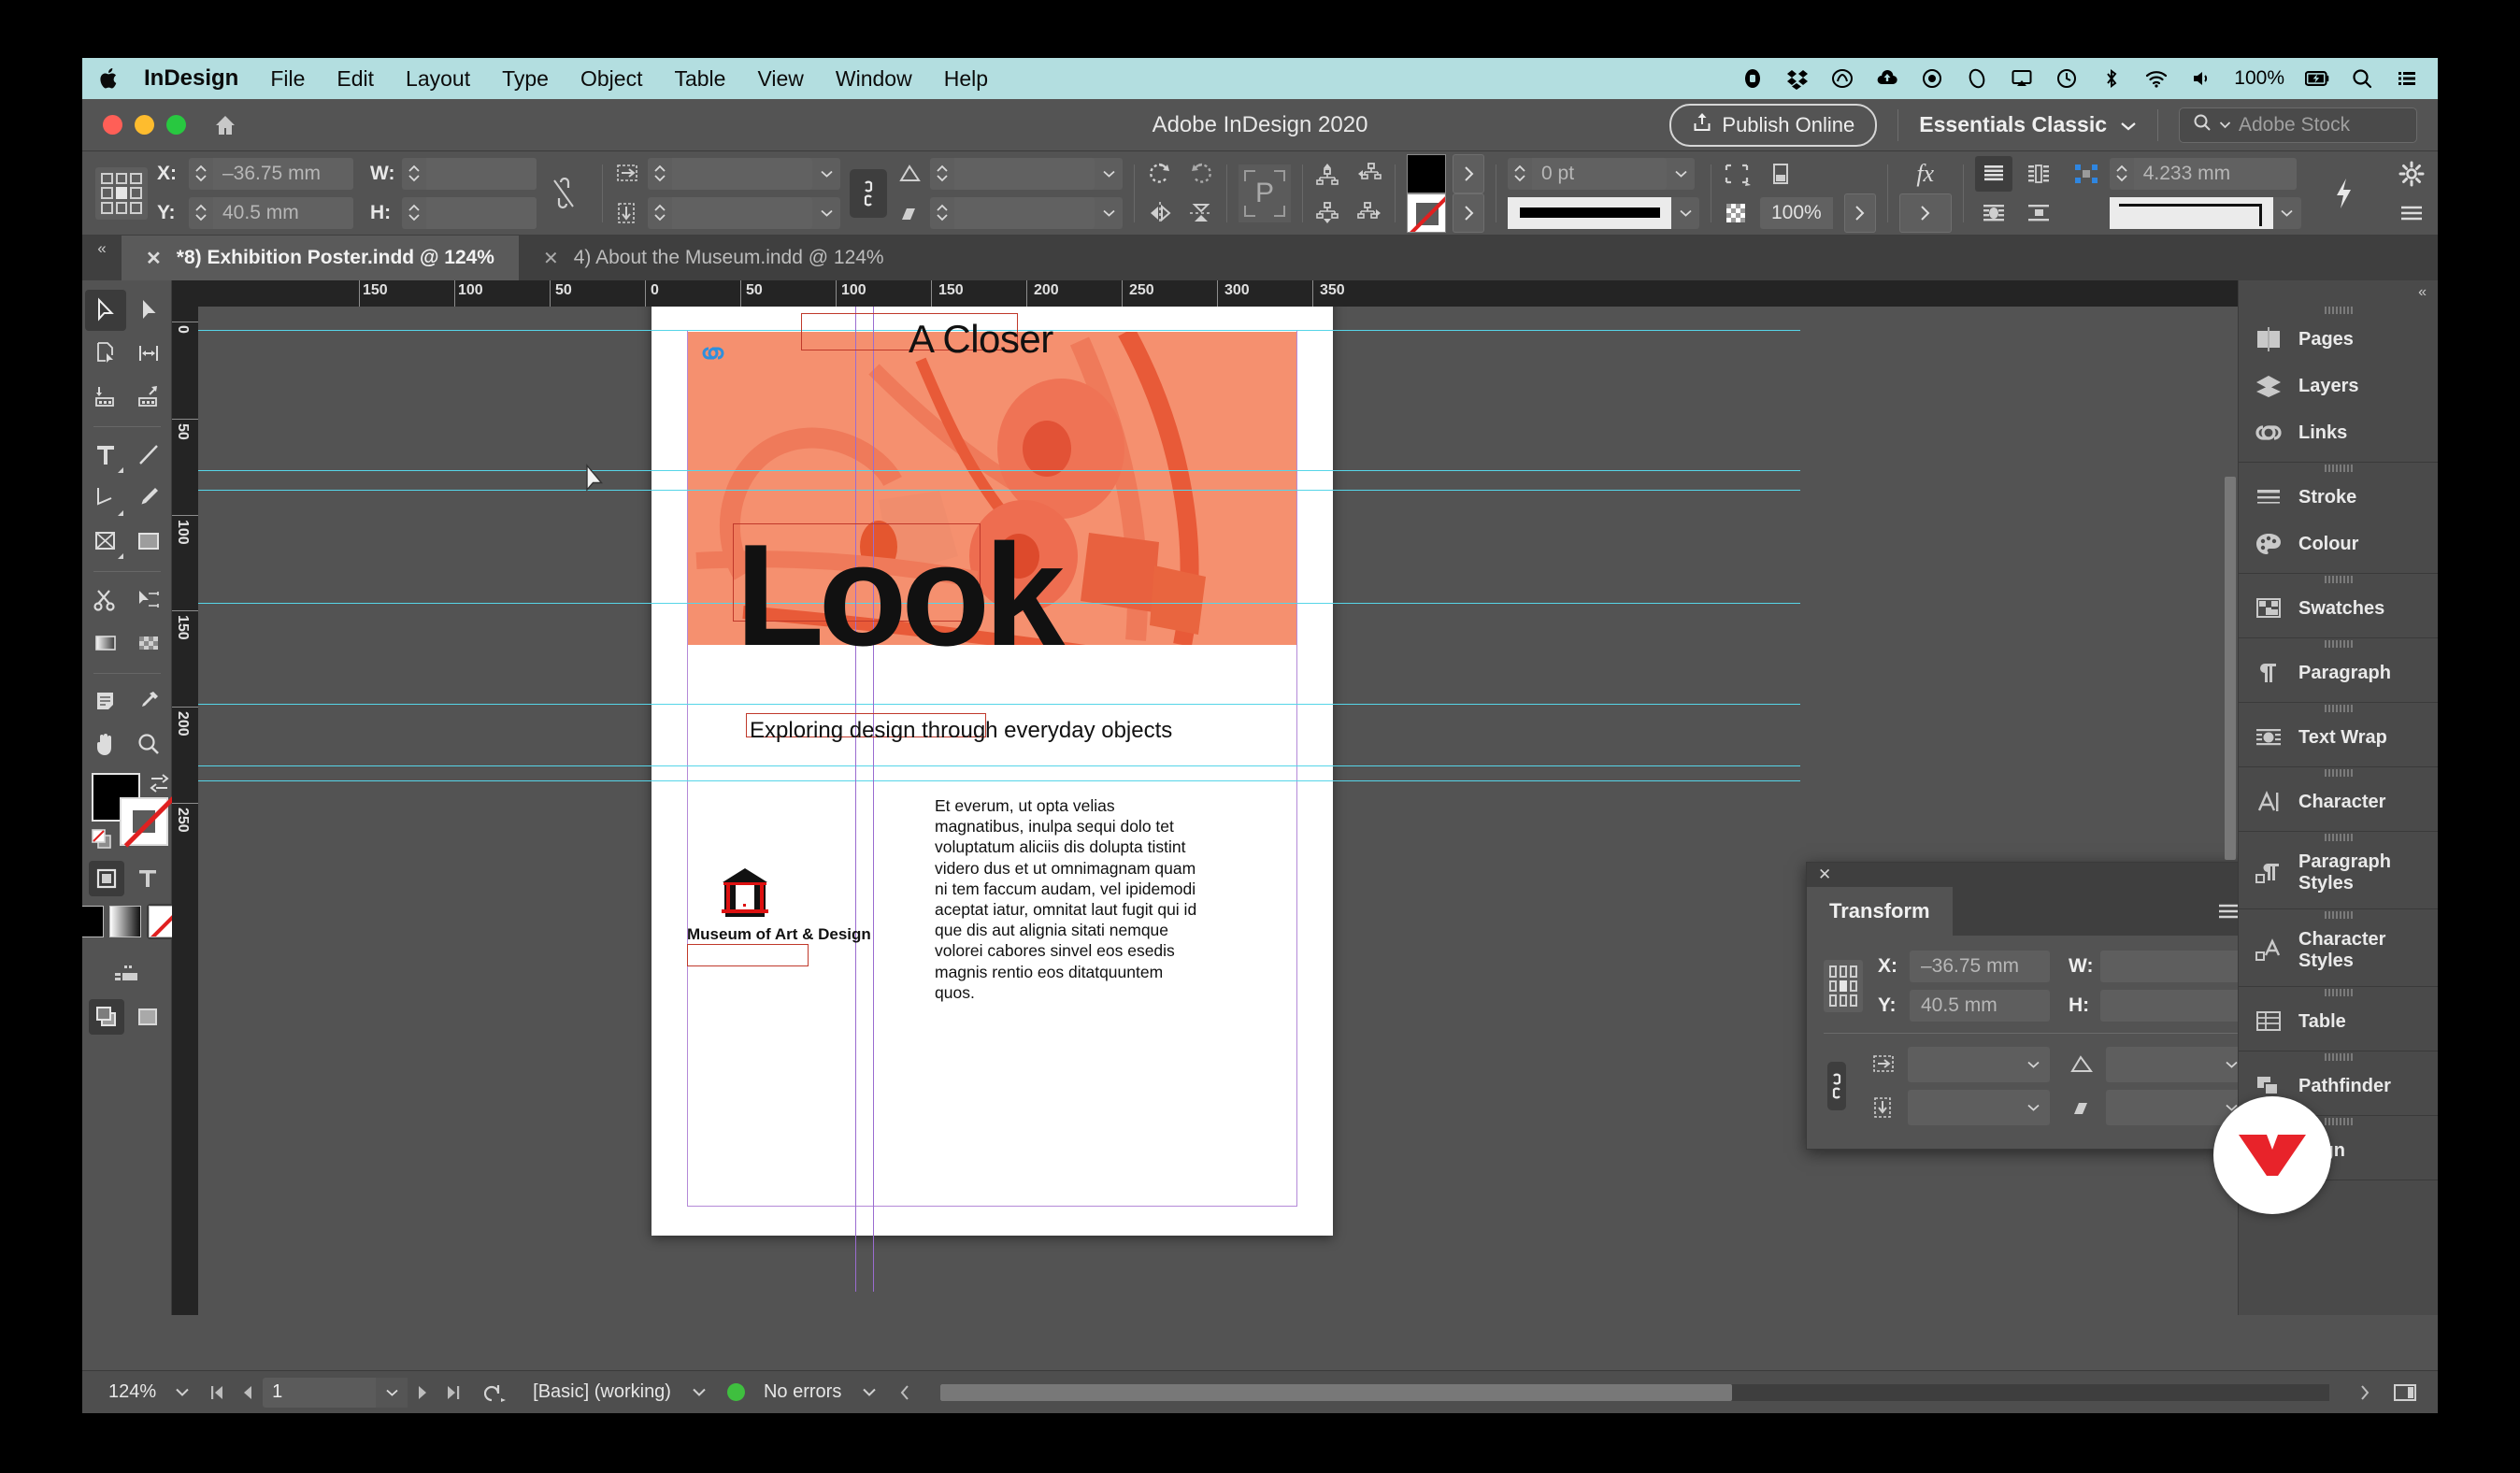 This screenshot has width=2520, height=1473. What do you see at coordinates (1468, 213) in the screenshot?
I see `stroke-options-button` at bounding box center [1468, 213].